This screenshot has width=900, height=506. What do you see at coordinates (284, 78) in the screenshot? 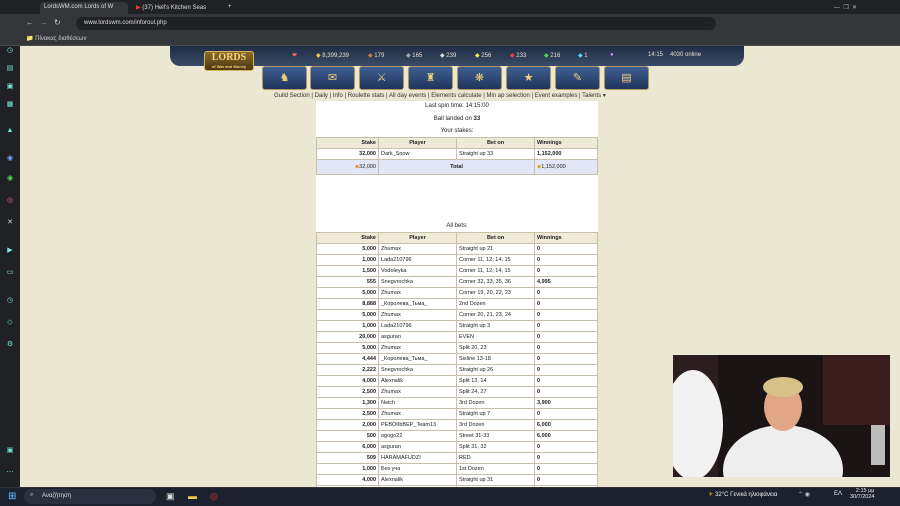
I see `nav-character-button: ♞` at bounding box center [284, 78].